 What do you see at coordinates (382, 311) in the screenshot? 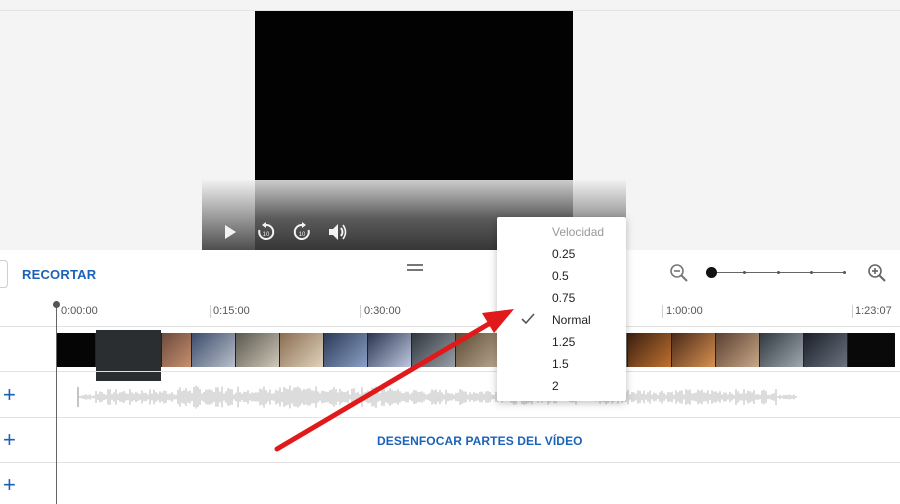
I see `time-label: 0:30:00` at bounding box center [382, 311].